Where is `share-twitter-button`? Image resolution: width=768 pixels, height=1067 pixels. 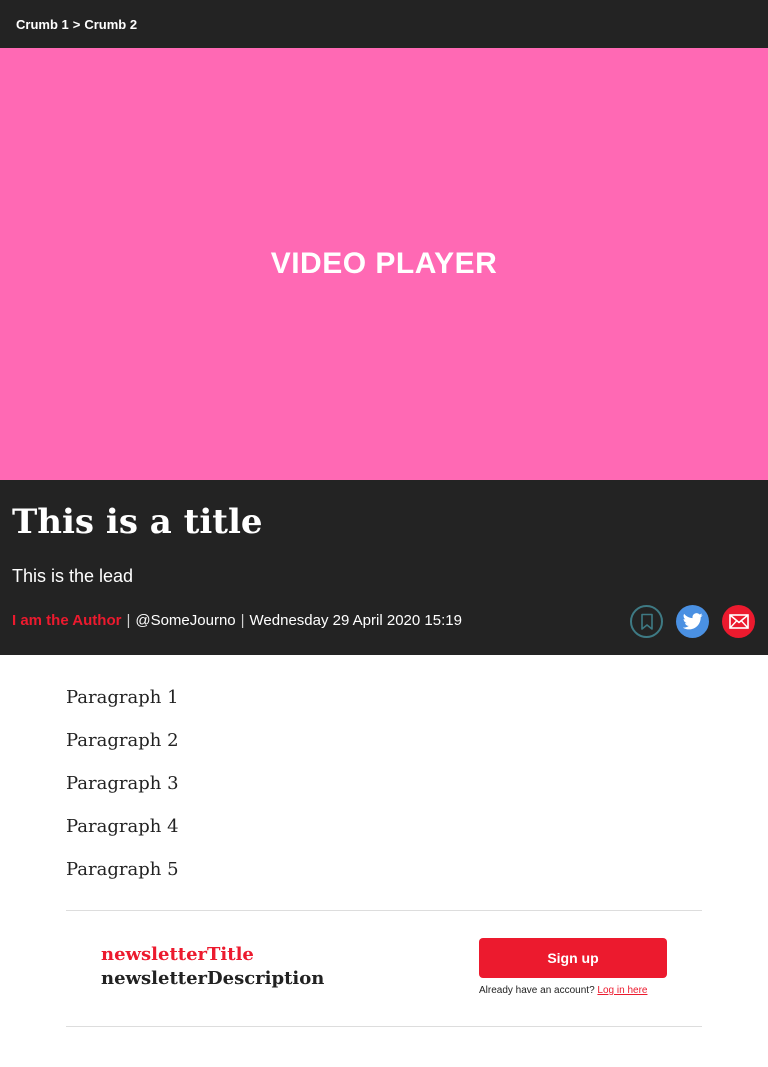
share-twitter-button is located at coordinates (692, 621).